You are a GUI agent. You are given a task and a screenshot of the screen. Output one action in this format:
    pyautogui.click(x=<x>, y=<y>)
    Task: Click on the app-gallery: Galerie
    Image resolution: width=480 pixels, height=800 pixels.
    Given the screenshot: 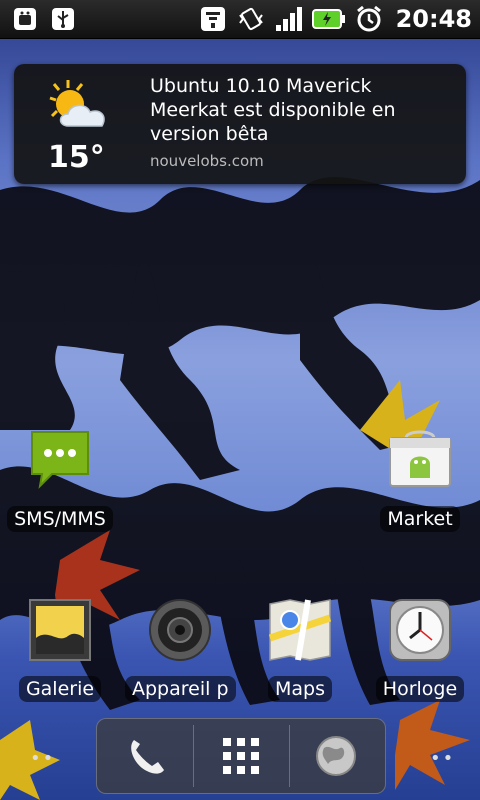 What is the action you would take?
    pyautogui.click(x=60, y=652)
    